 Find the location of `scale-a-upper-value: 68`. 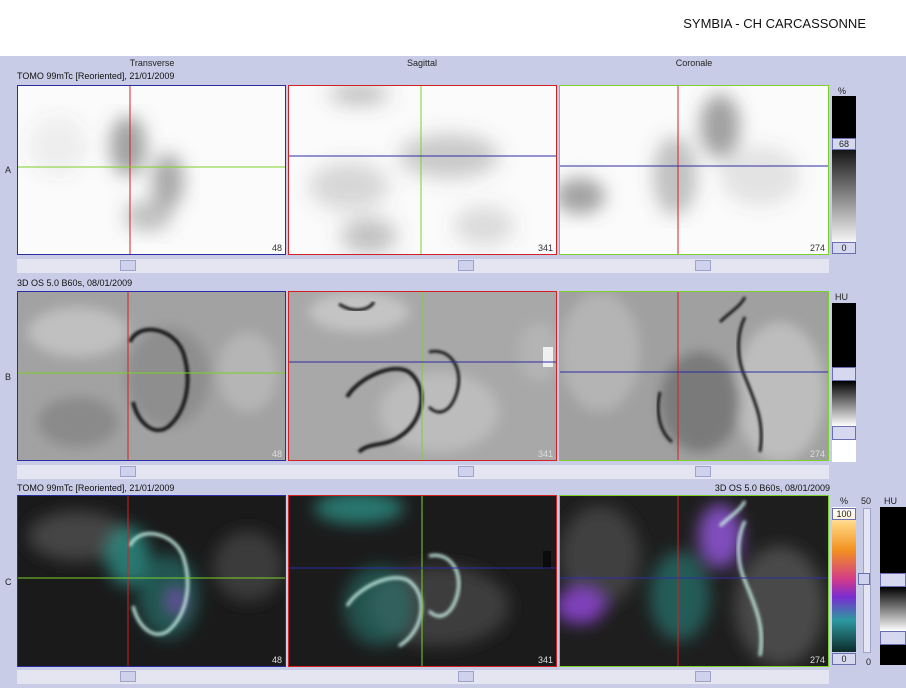

scale-a-upper-value: 68 is located at coordinates (844, 144).